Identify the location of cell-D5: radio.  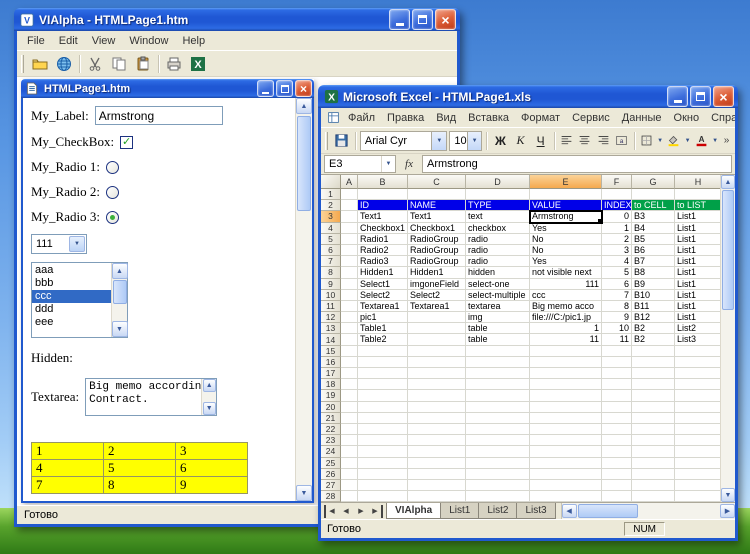
(498, 239).